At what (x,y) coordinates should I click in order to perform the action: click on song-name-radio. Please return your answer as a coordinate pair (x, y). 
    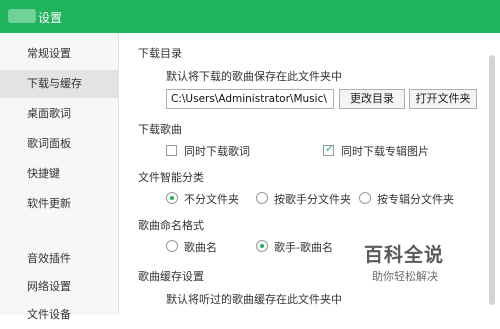
    Looking at the image, I should click on (172, 246).